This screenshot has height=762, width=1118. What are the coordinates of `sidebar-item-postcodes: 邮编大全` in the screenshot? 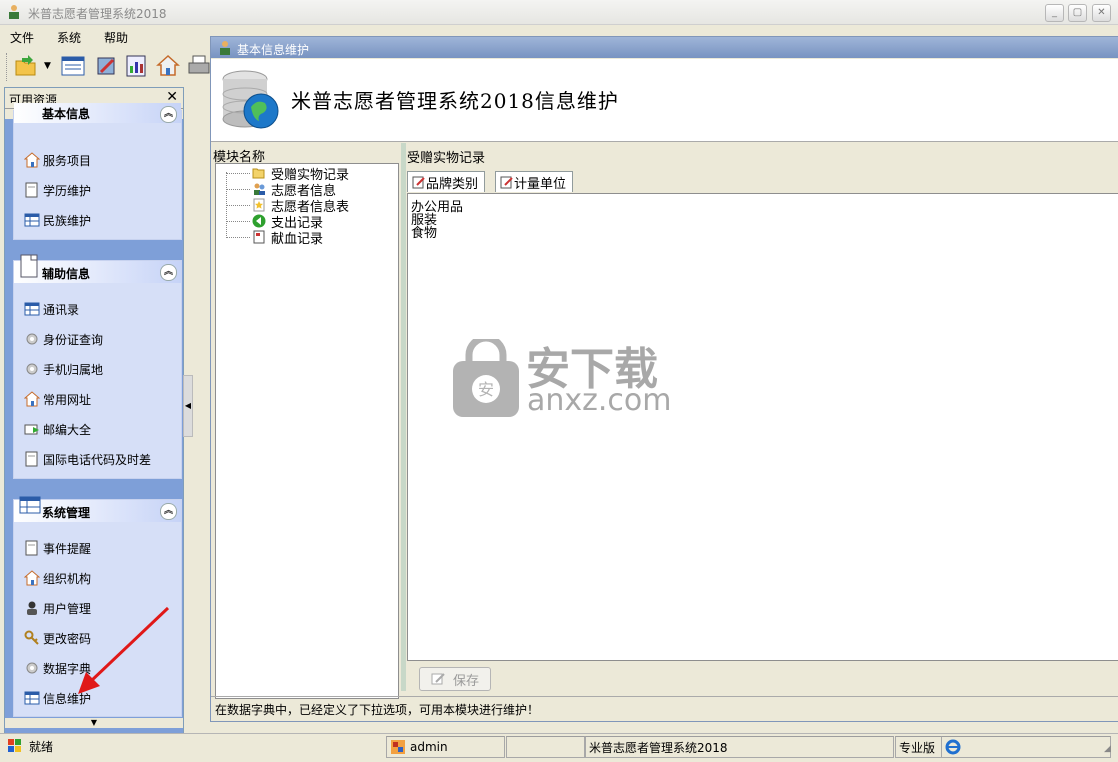 It's located at (57, 429).